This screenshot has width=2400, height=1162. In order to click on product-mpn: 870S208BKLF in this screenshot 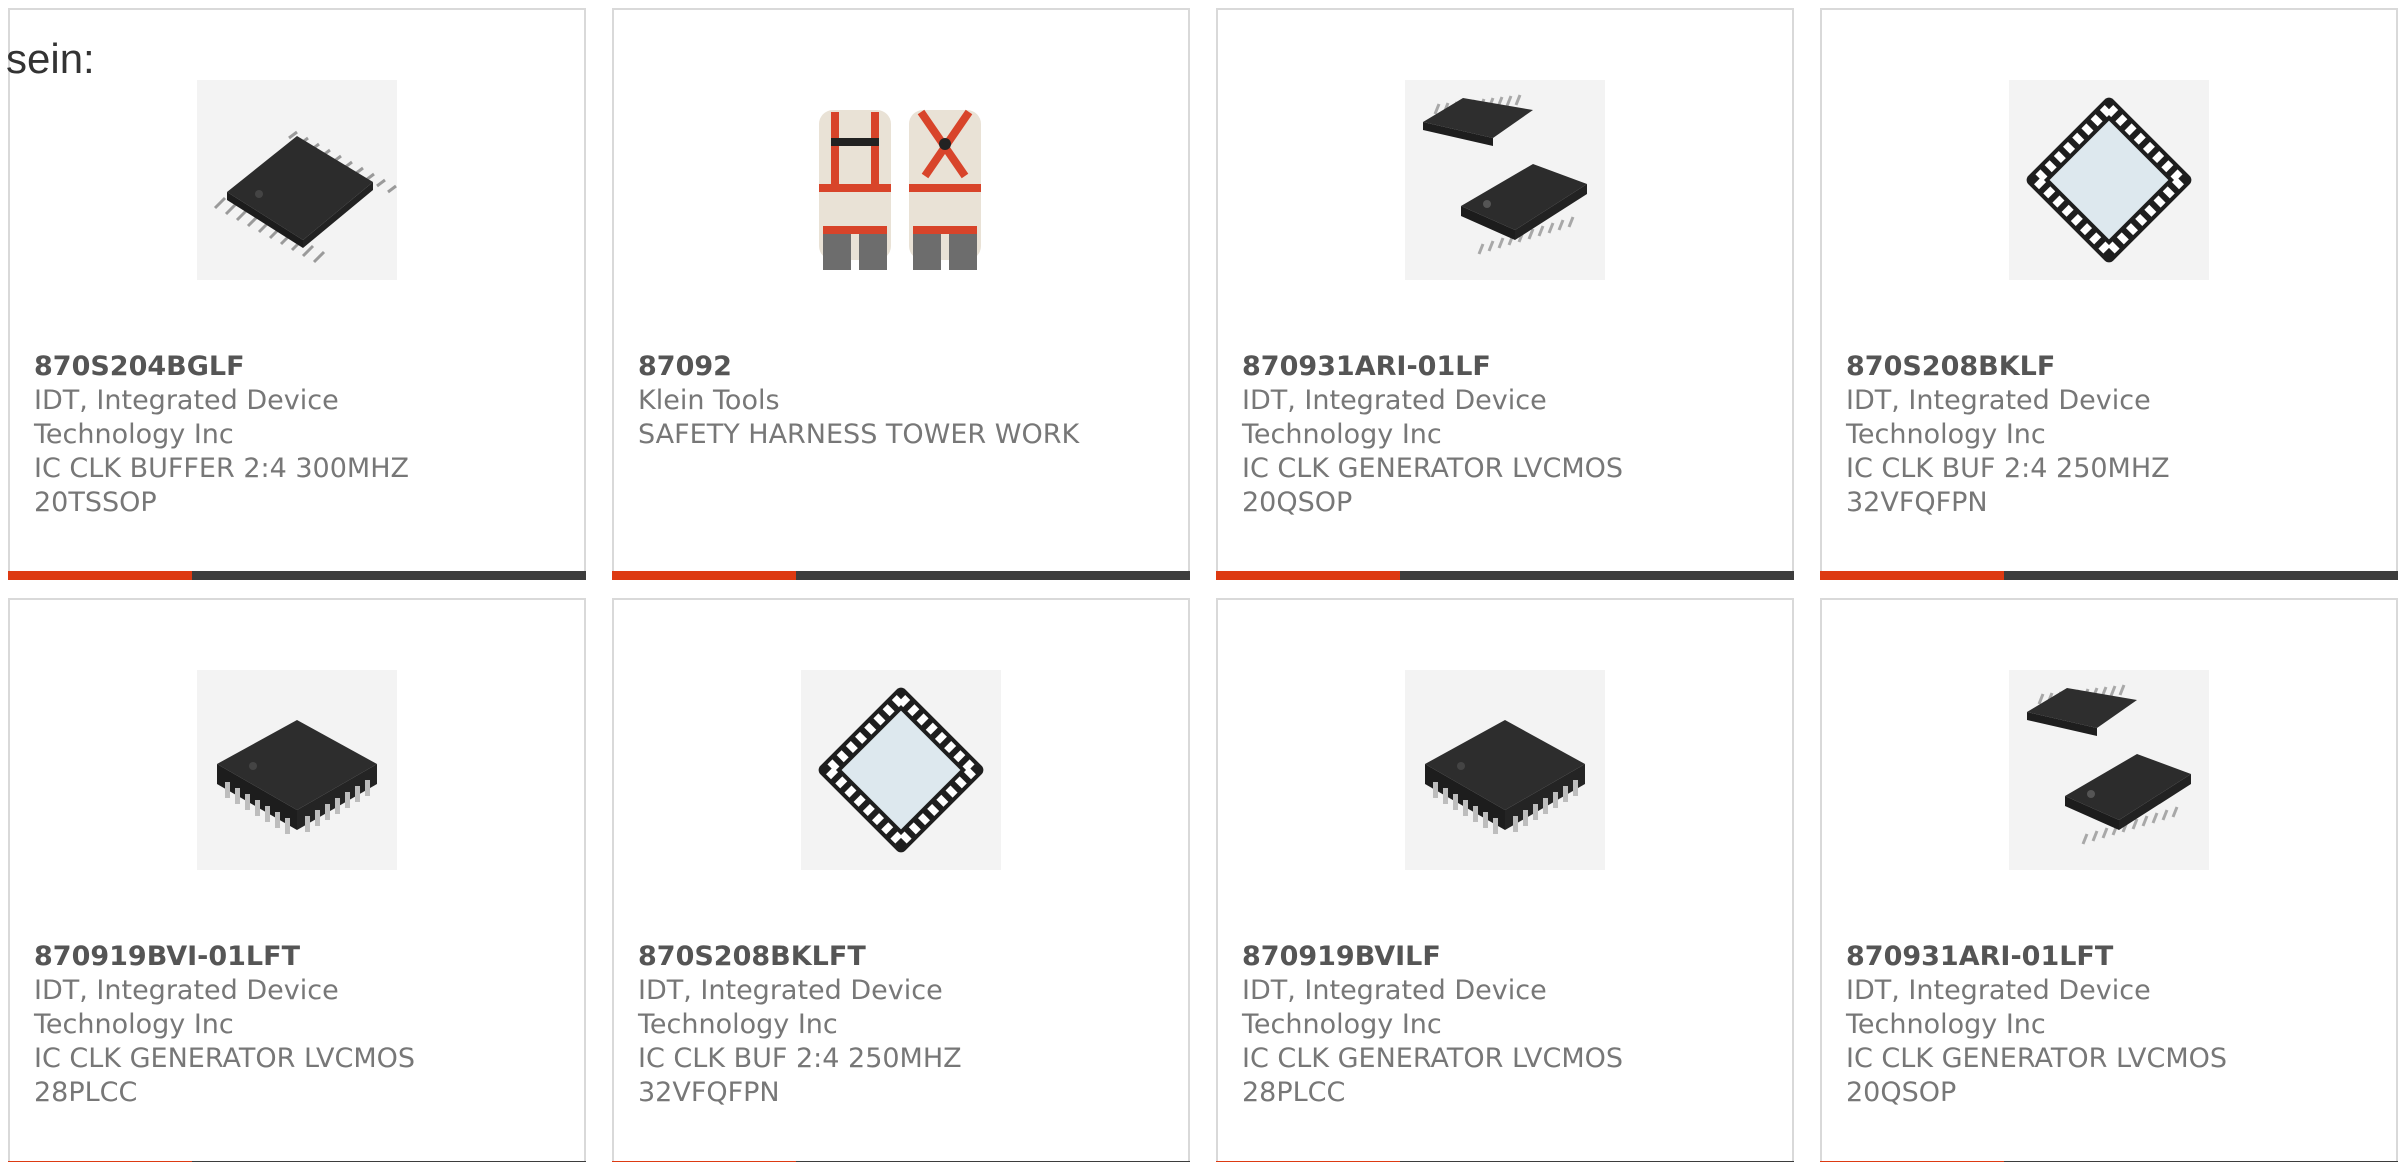, I will do `click(2113, 367)`.